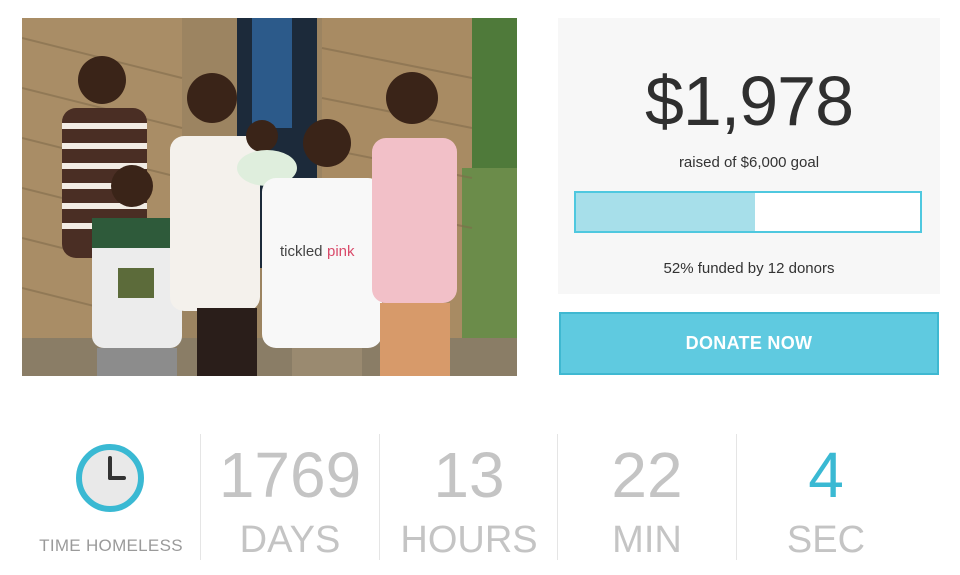 This screenshot has width=960, height=575. What do you see at coordinates (826, 540) in the screenshot?
I see `seconds-label: SEC` at bounding box center [826, 540].